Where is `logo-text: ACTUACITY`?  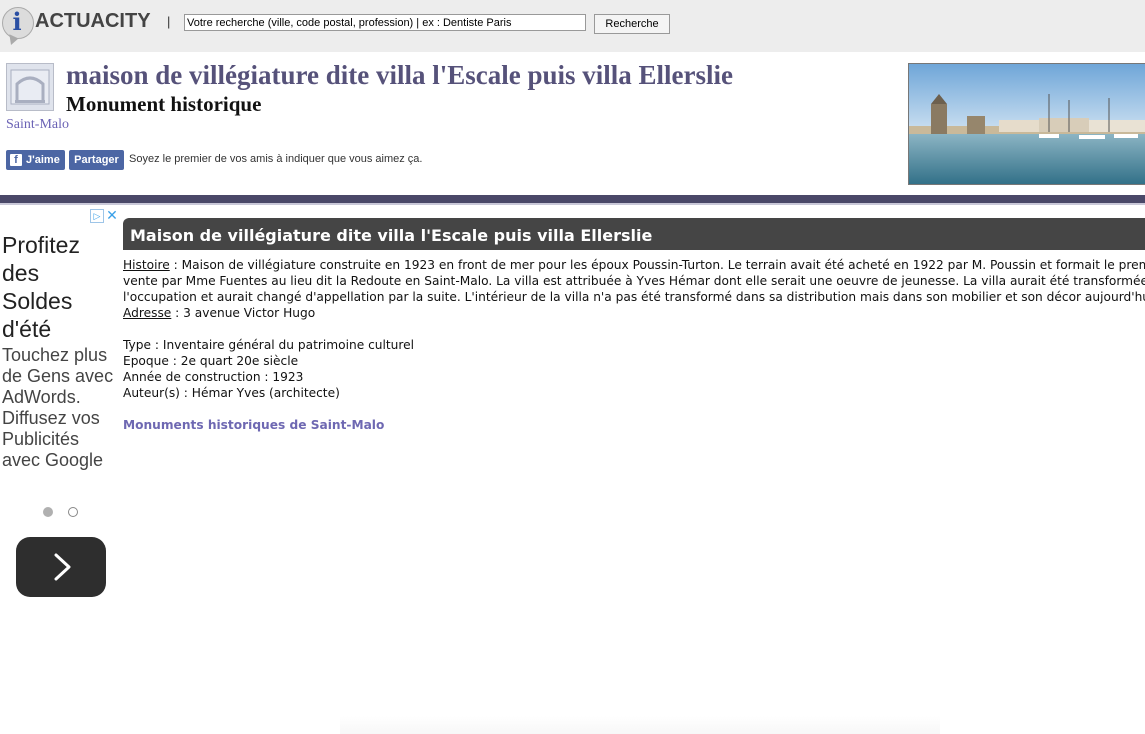
logo-text: ACTUACITY is located at coordinates (93, 21).